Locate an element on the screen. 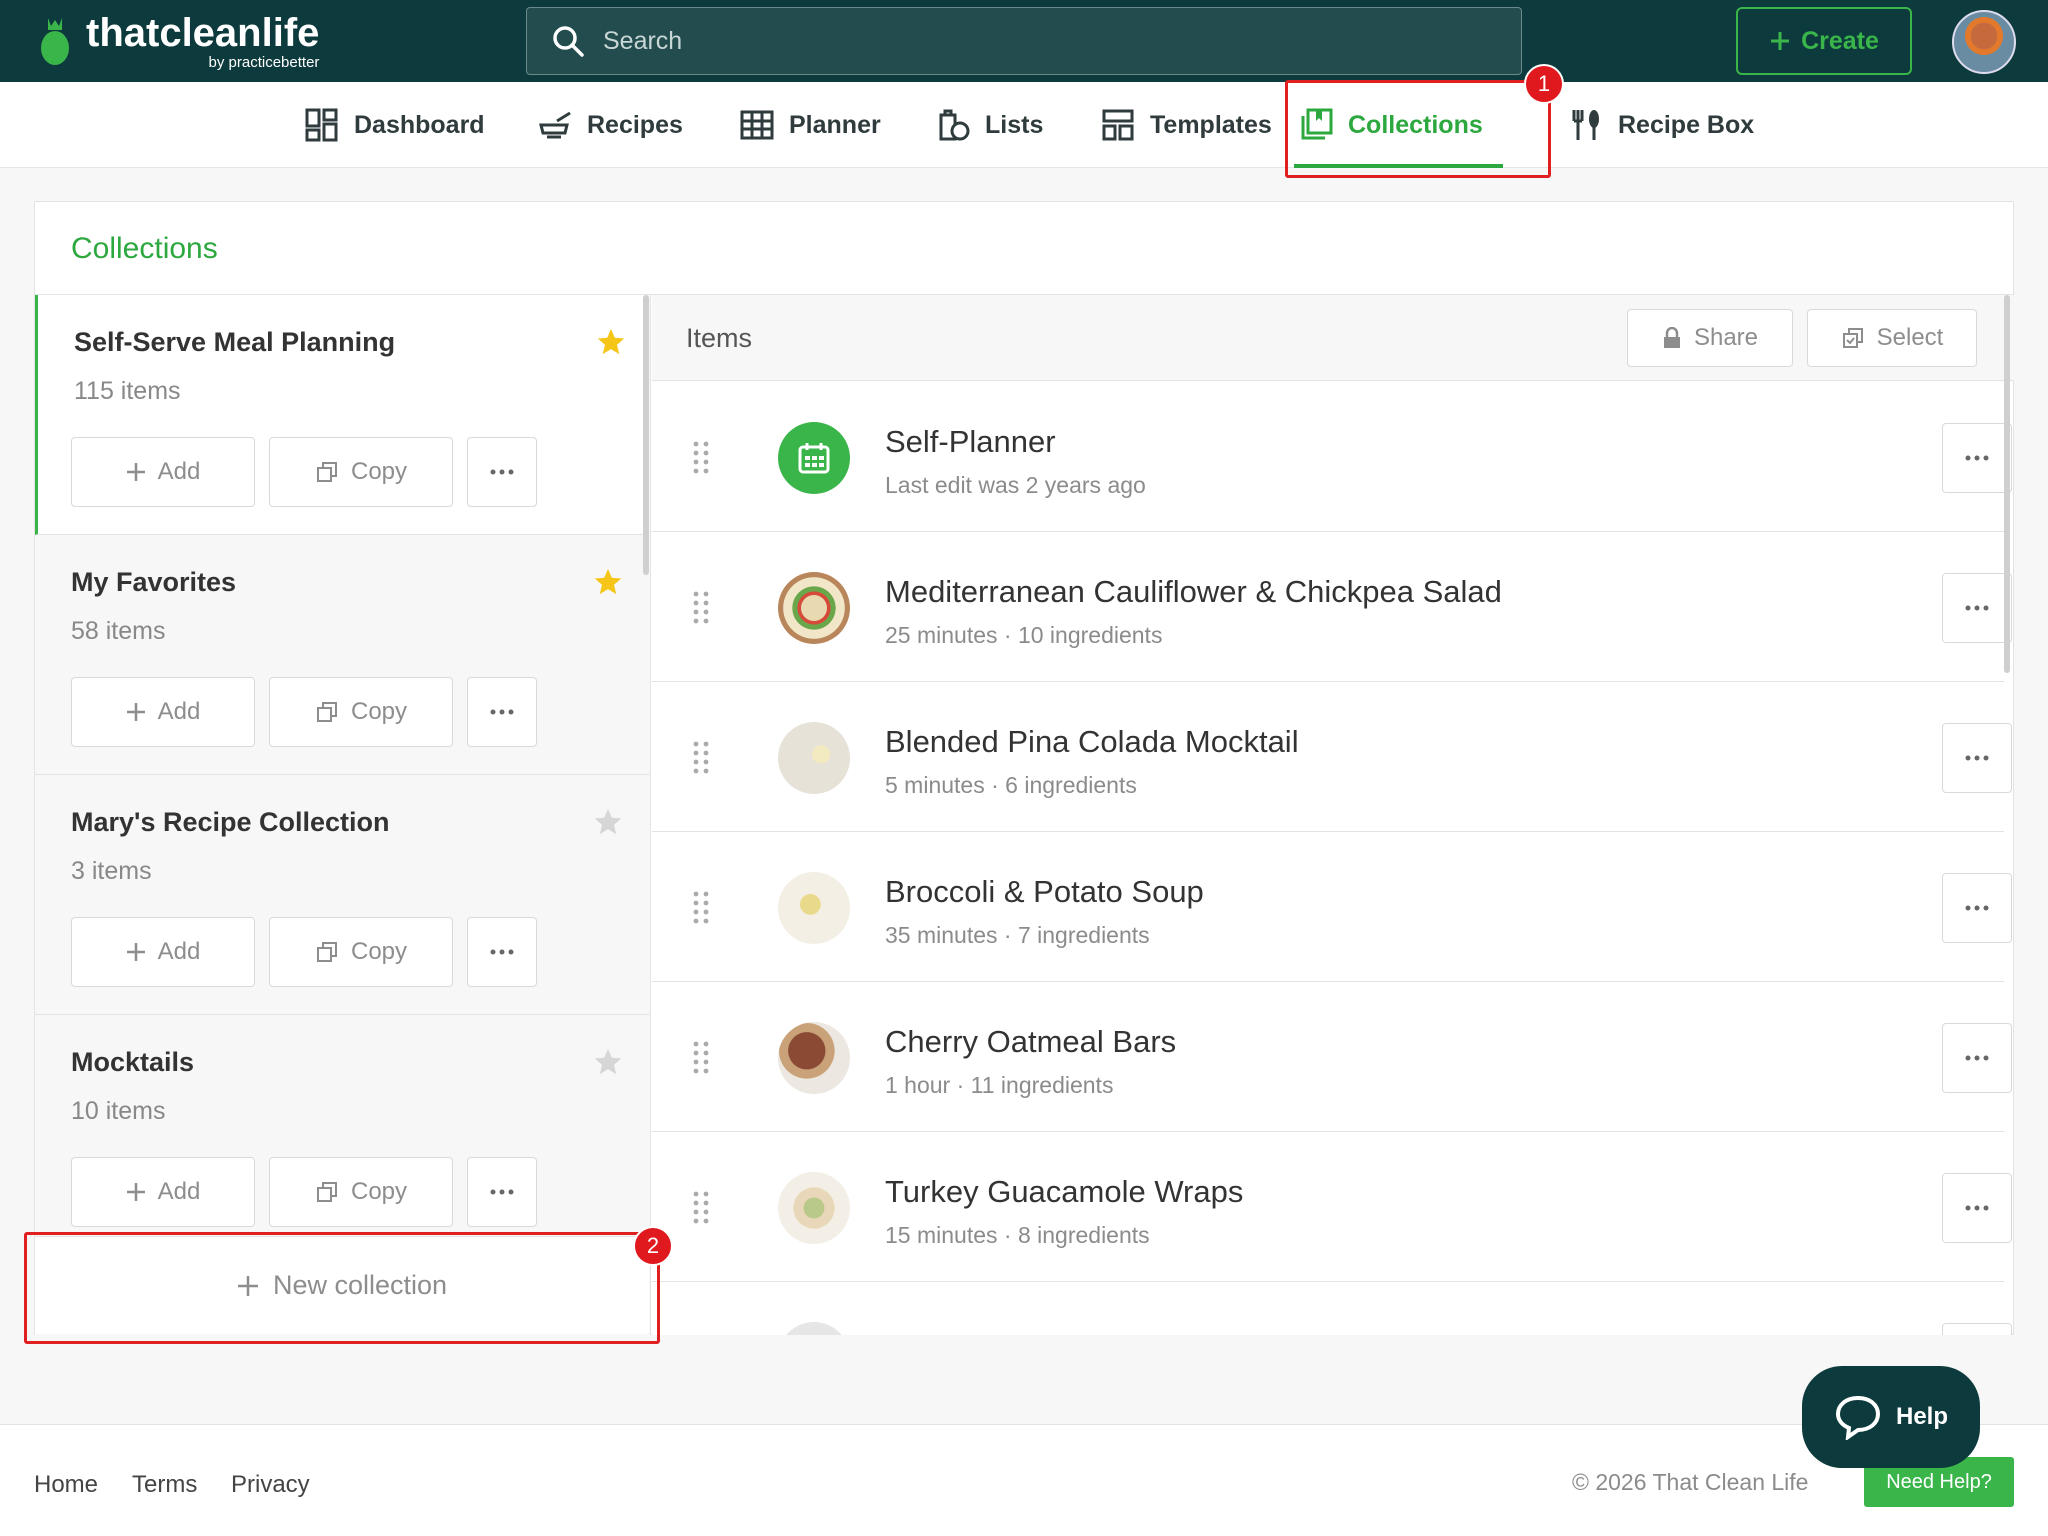  help-label: Help is located at coordinates (1921, 1416).